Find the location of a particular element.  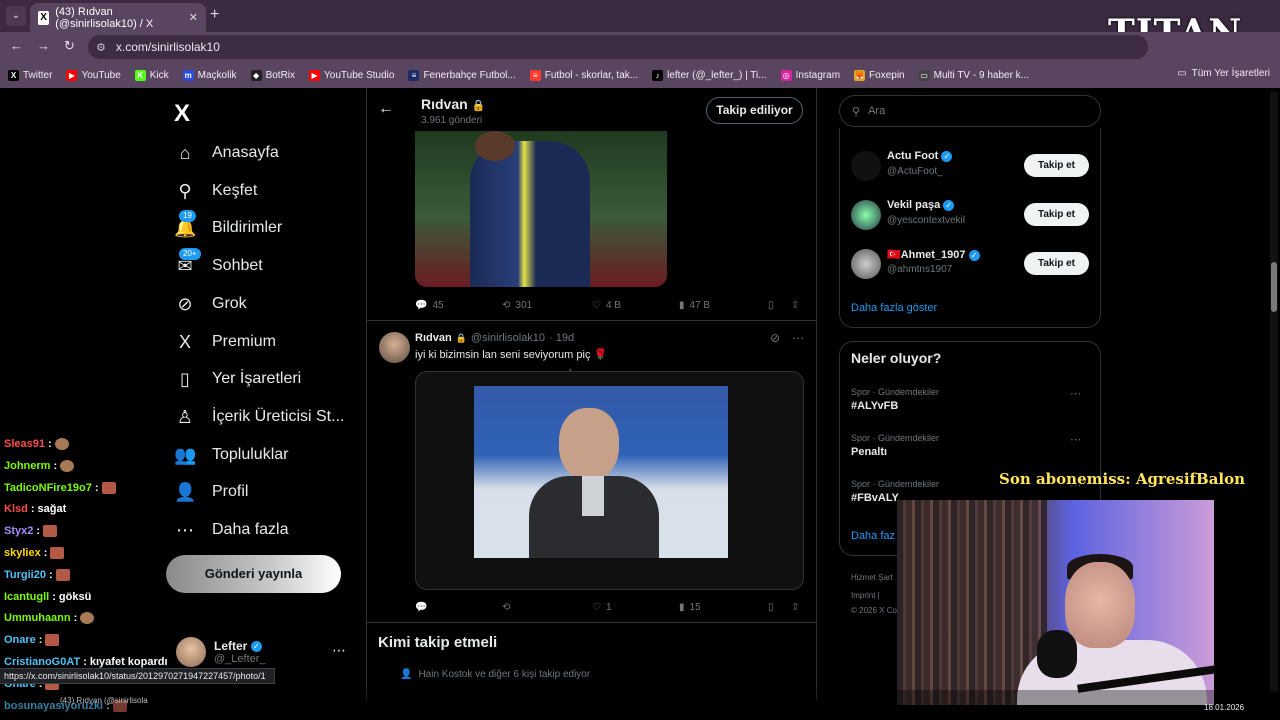

grok-icon: ⊘ is located at coordinates (775, 338).